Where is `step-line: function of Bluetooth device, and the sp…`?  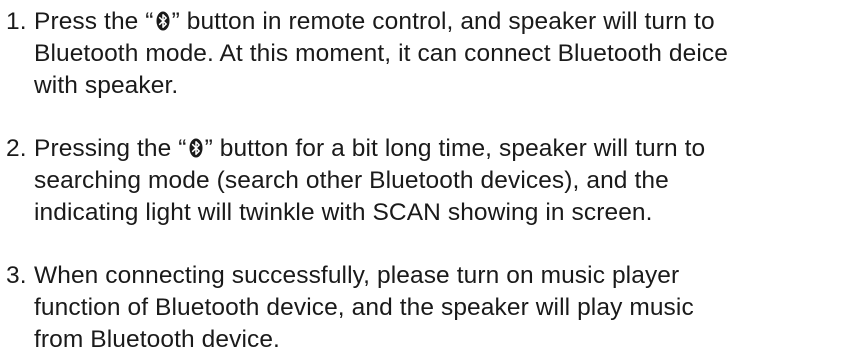
step-line: function of Bluetooth device, and the sp… is located at coordinates (364, 307).